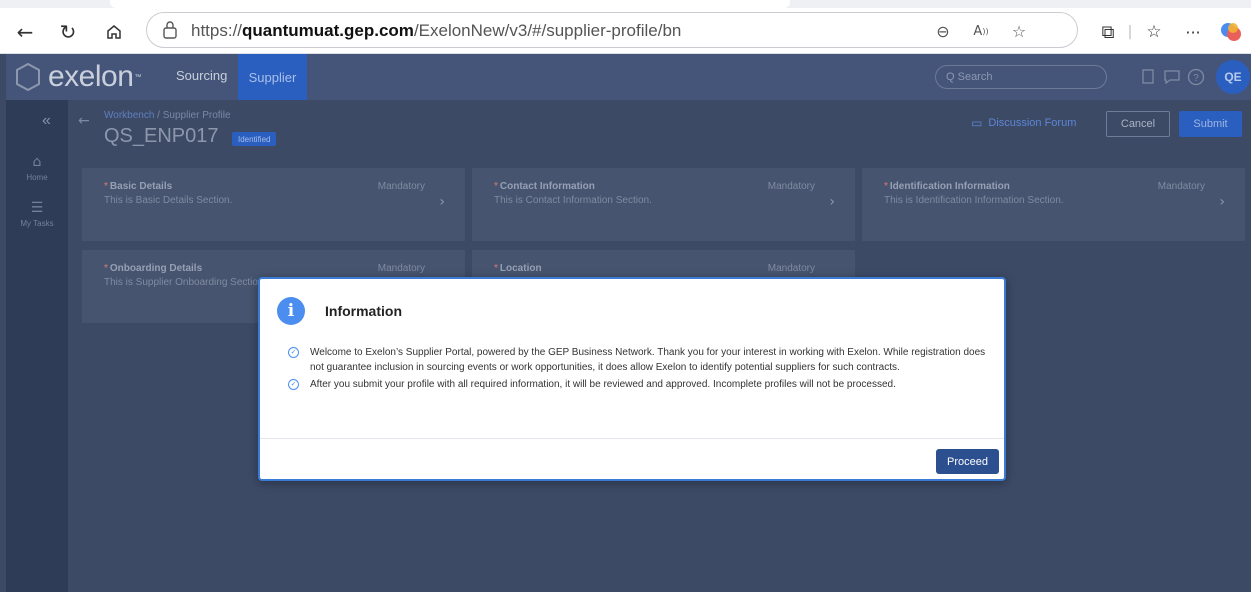 Image resolution: width=1251 pixels, height=592 pixels. I want to click on collapse-nav-icon: «, so click(46, 121).